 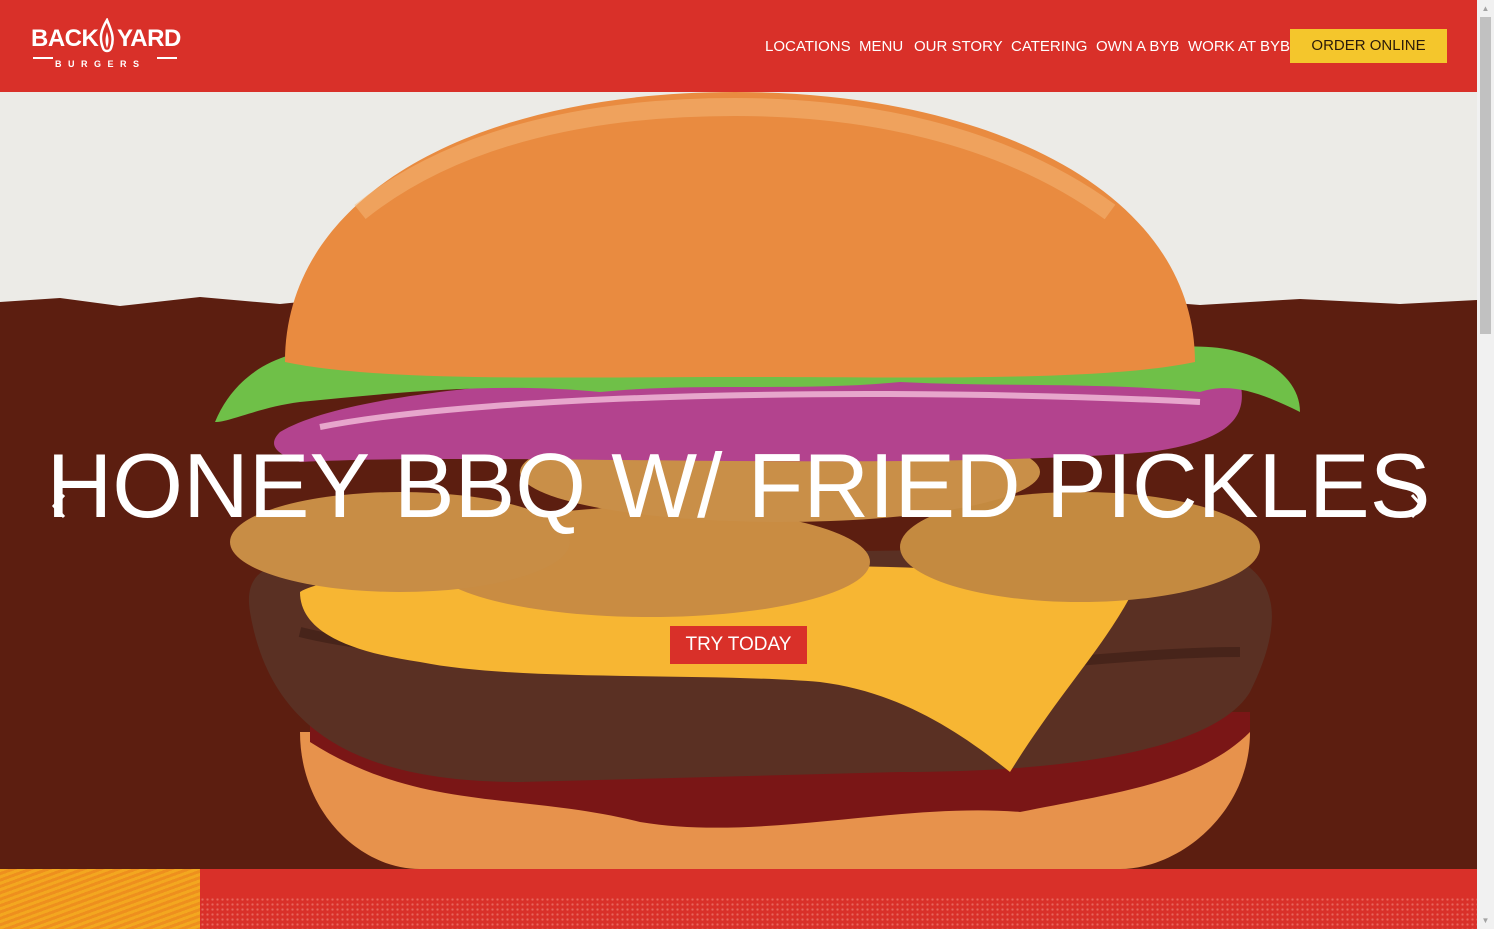 I want to click on hero-title: HONEY BBQ W/ FRIED PICKLES, so click(x=738, y=486).